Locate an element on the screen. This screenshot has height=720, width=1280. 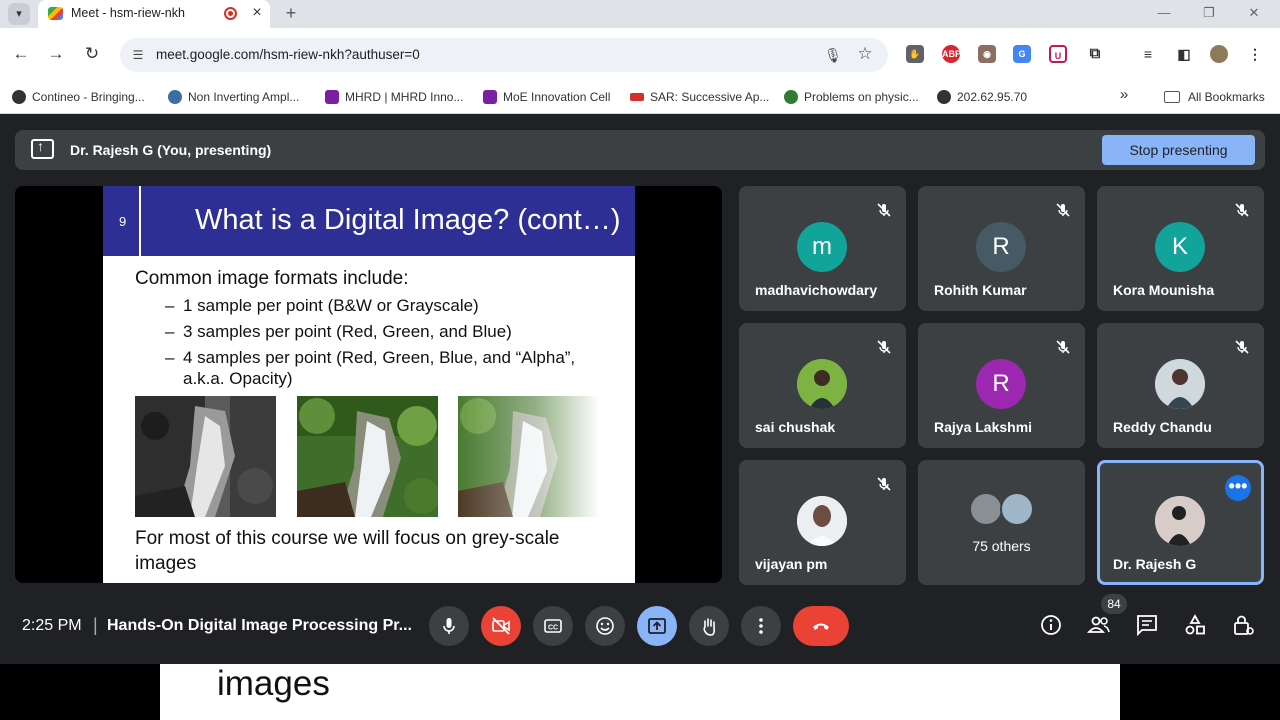
globe-icon is located at coordinates (19, 97).